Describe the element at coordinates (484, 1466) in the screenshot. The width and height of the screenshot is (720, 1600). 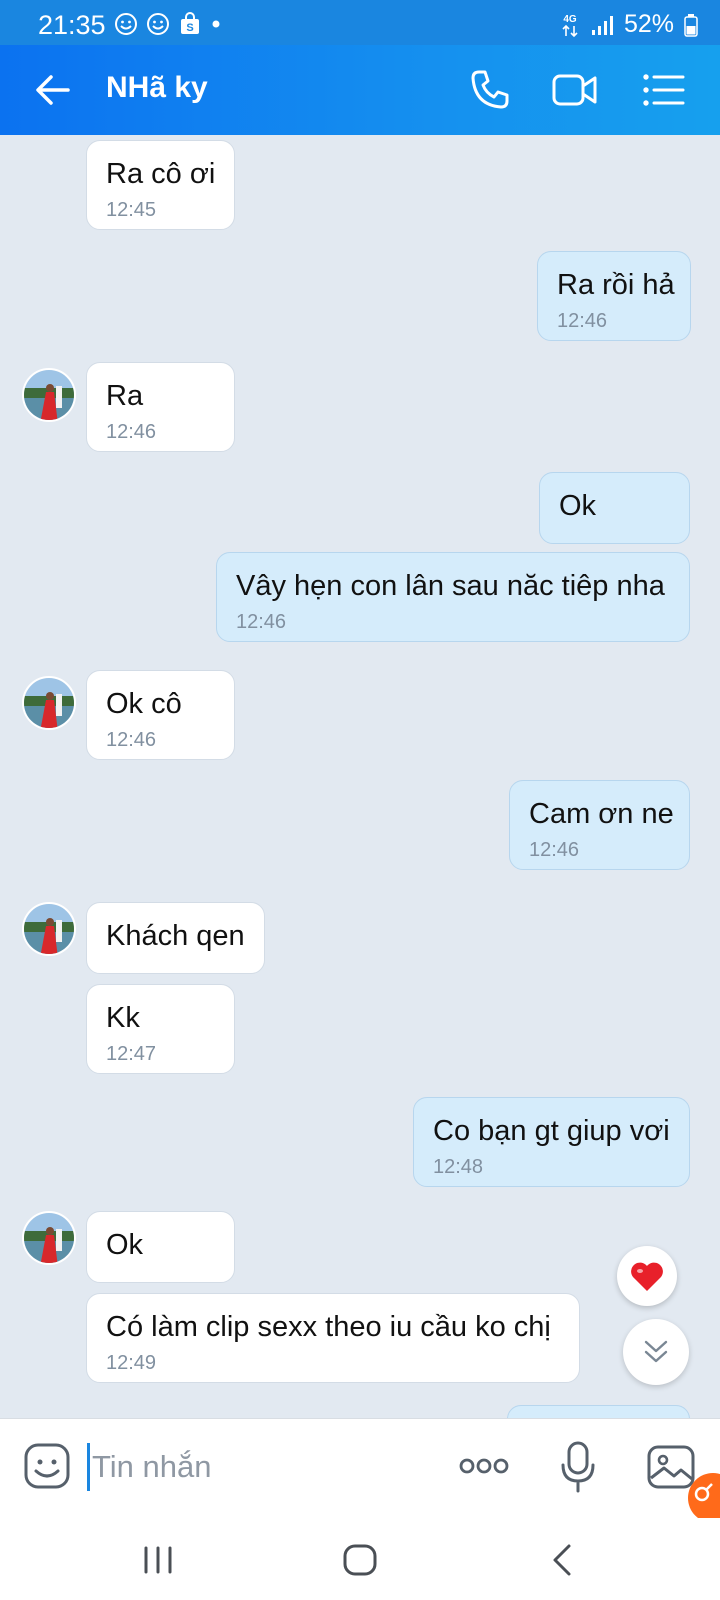
I see `more-dots-icon` at that location.